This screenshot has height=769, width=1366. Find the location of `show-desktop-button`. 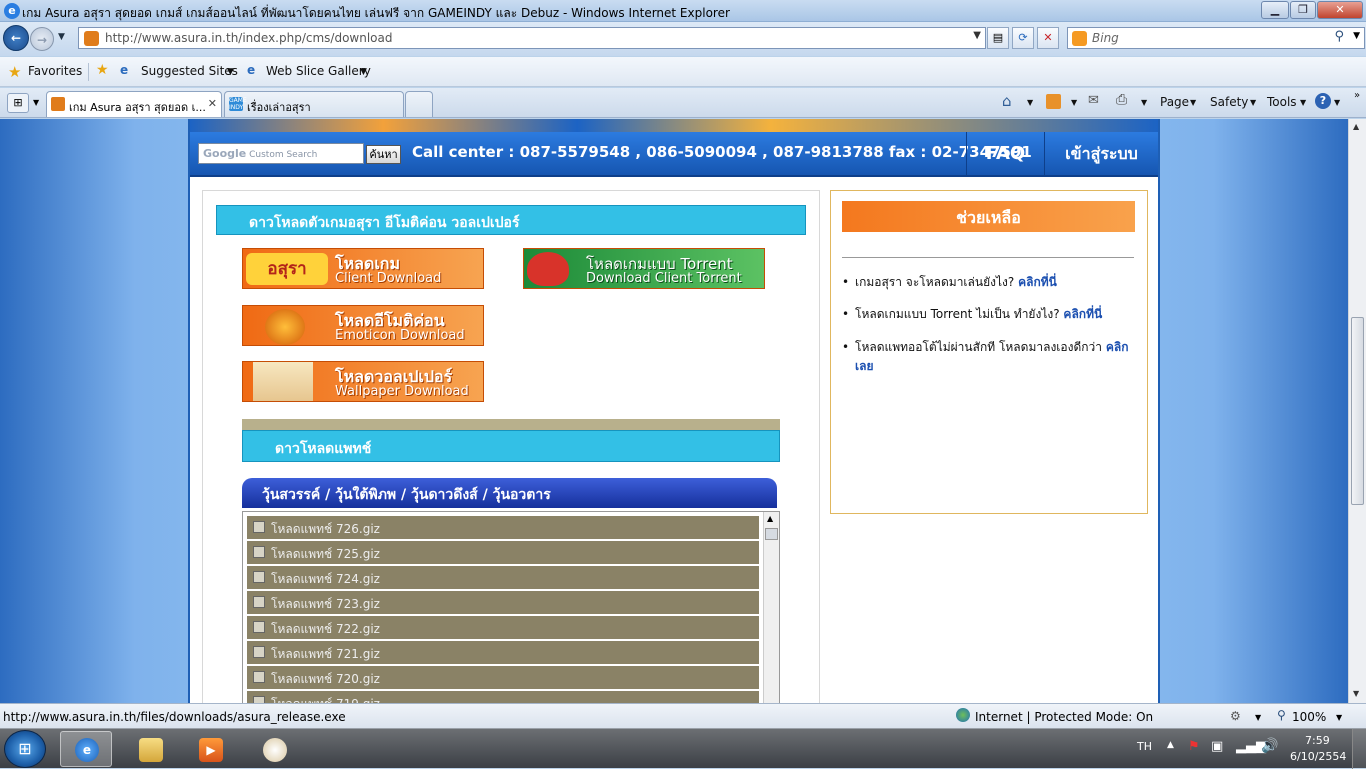

show-desktop-button is located at coordinates (1359, 749).